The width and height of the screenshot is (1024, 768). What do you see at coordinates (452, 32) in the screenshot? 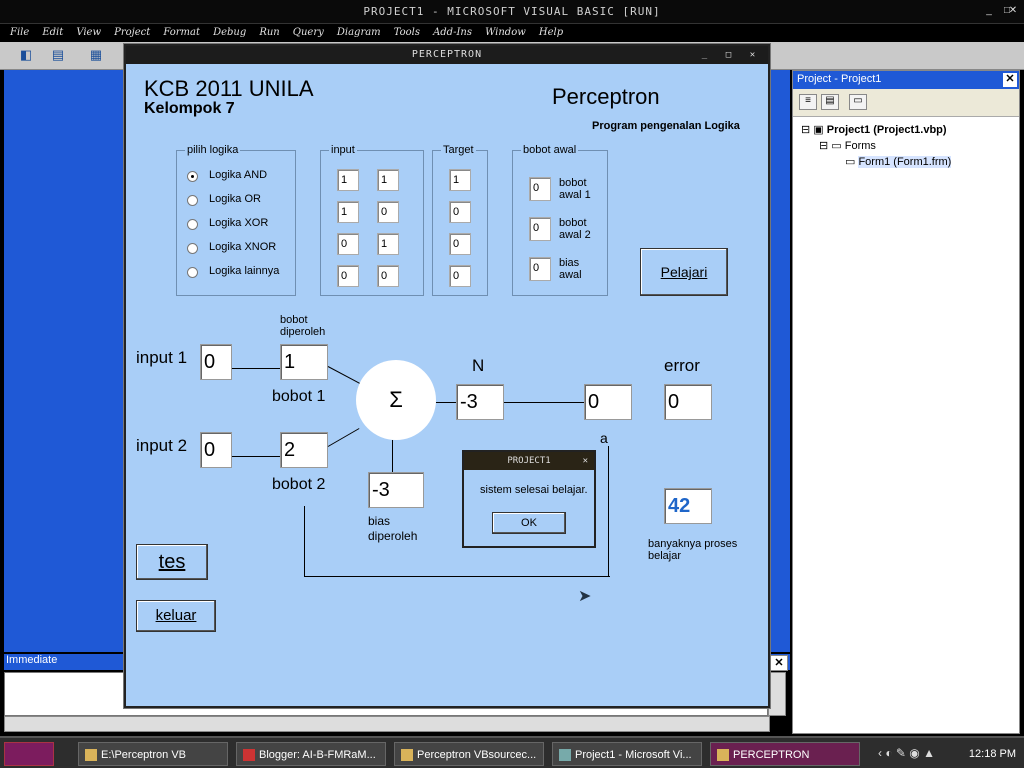
I see `menu-addins: Add-Ins` at bounding box center [452, 32].